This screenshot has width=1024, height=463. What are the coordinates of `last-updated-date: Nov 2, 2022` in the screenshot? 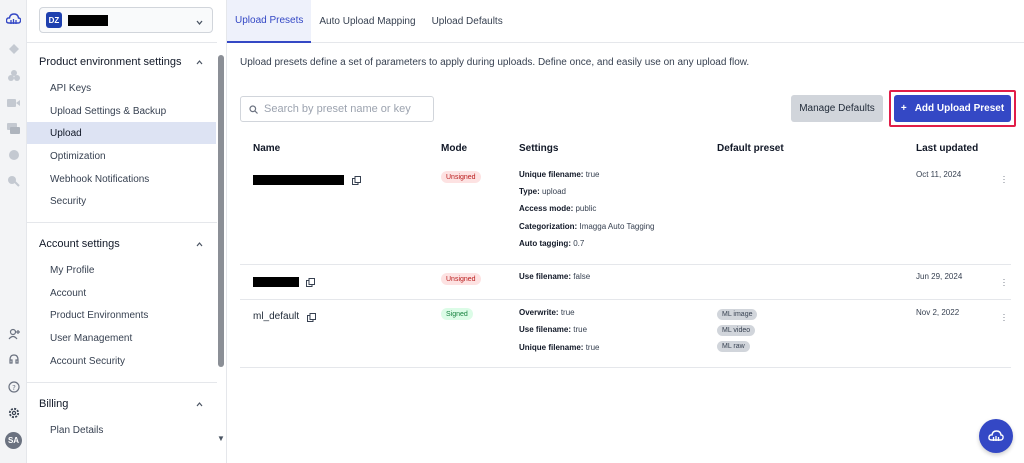 It's located at (938, 312).